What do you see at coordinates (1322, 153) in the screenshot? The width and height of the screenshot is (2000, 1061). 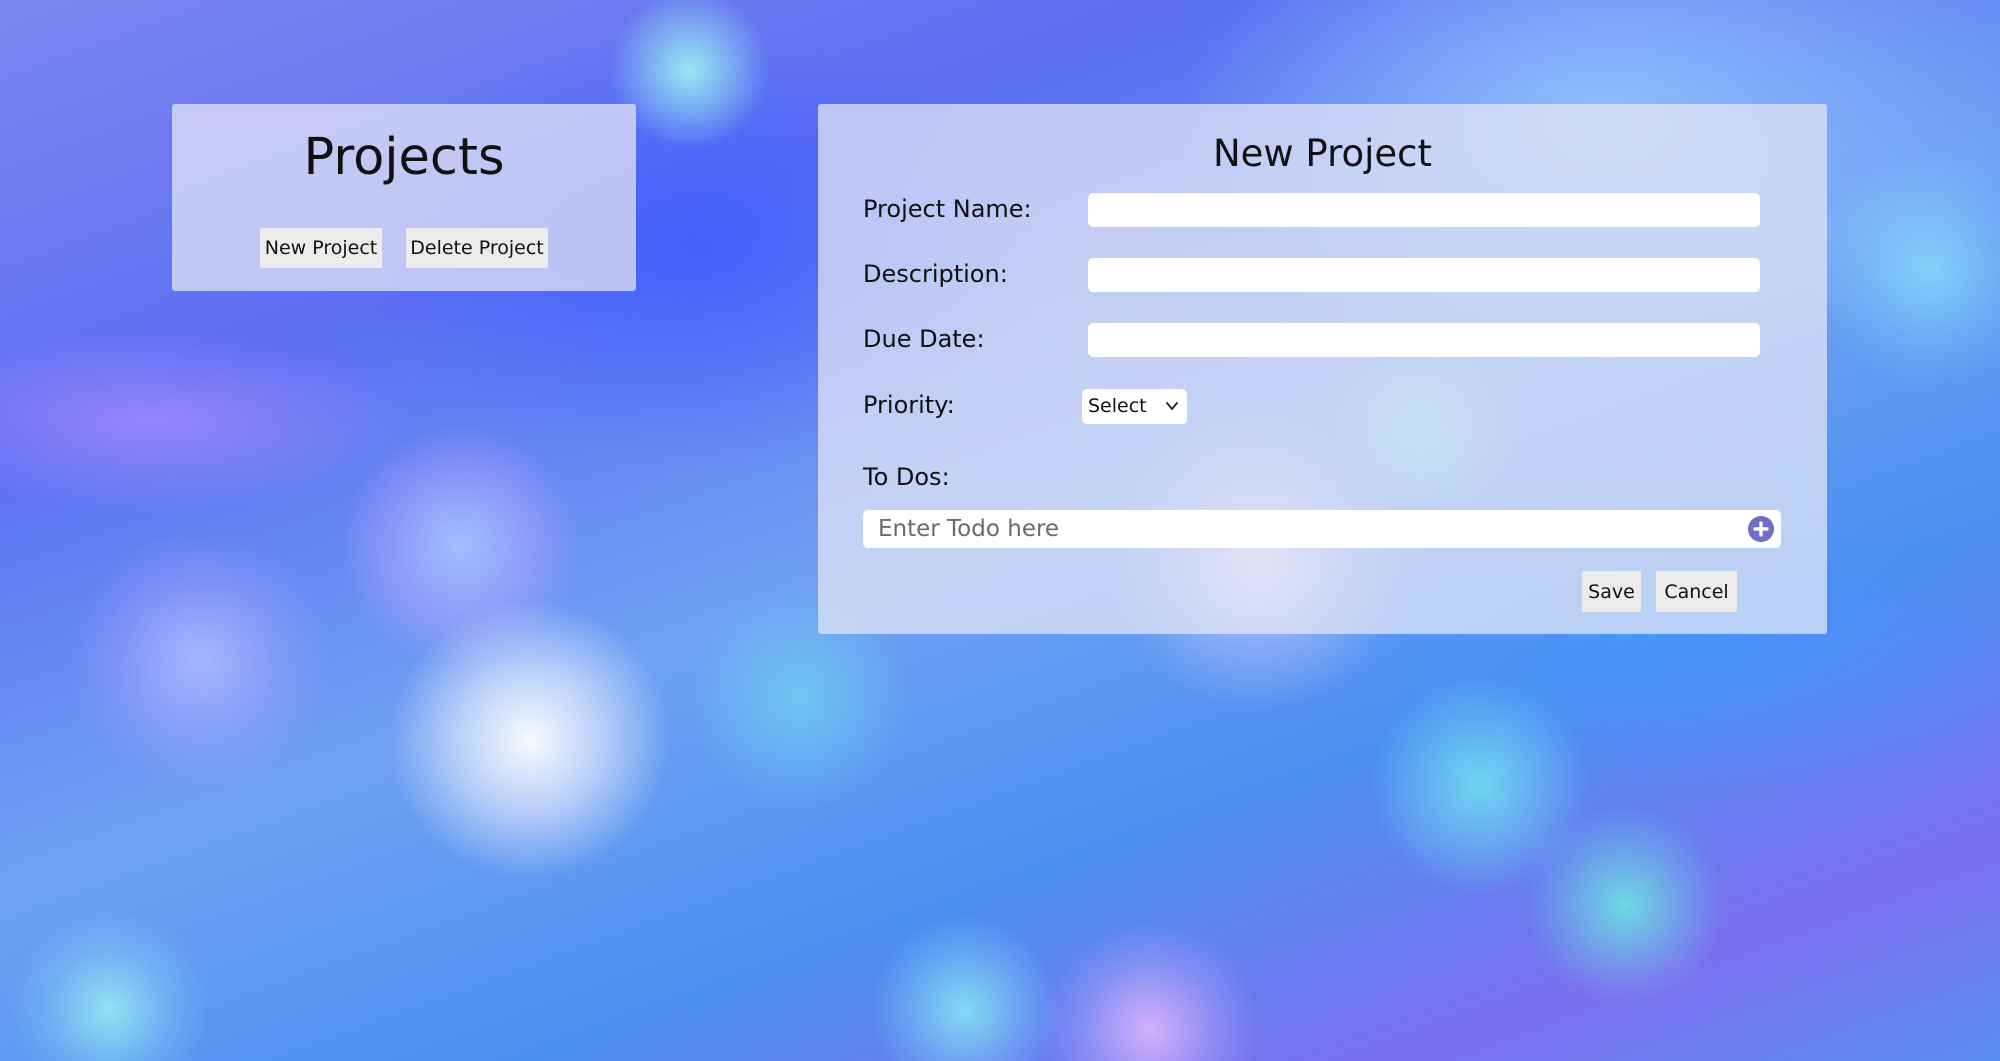 I see `form-title: New Project` at bounding box center [1322, 153].